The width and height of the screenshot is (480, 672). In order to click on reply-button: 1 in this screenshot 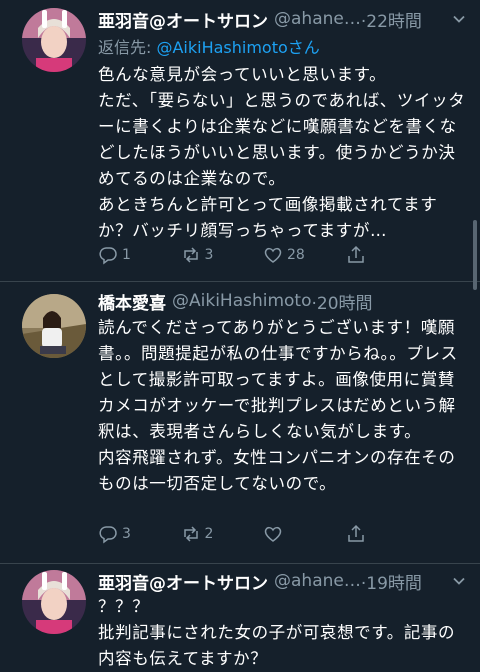, I will do `click(139, 255)`.